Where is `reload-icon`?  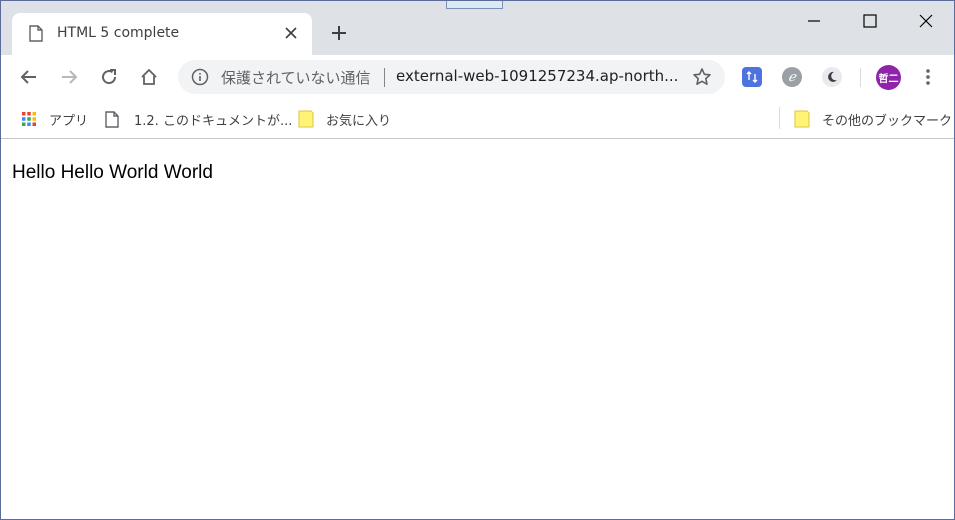 reload-icon is located at coordinates (109, 77).